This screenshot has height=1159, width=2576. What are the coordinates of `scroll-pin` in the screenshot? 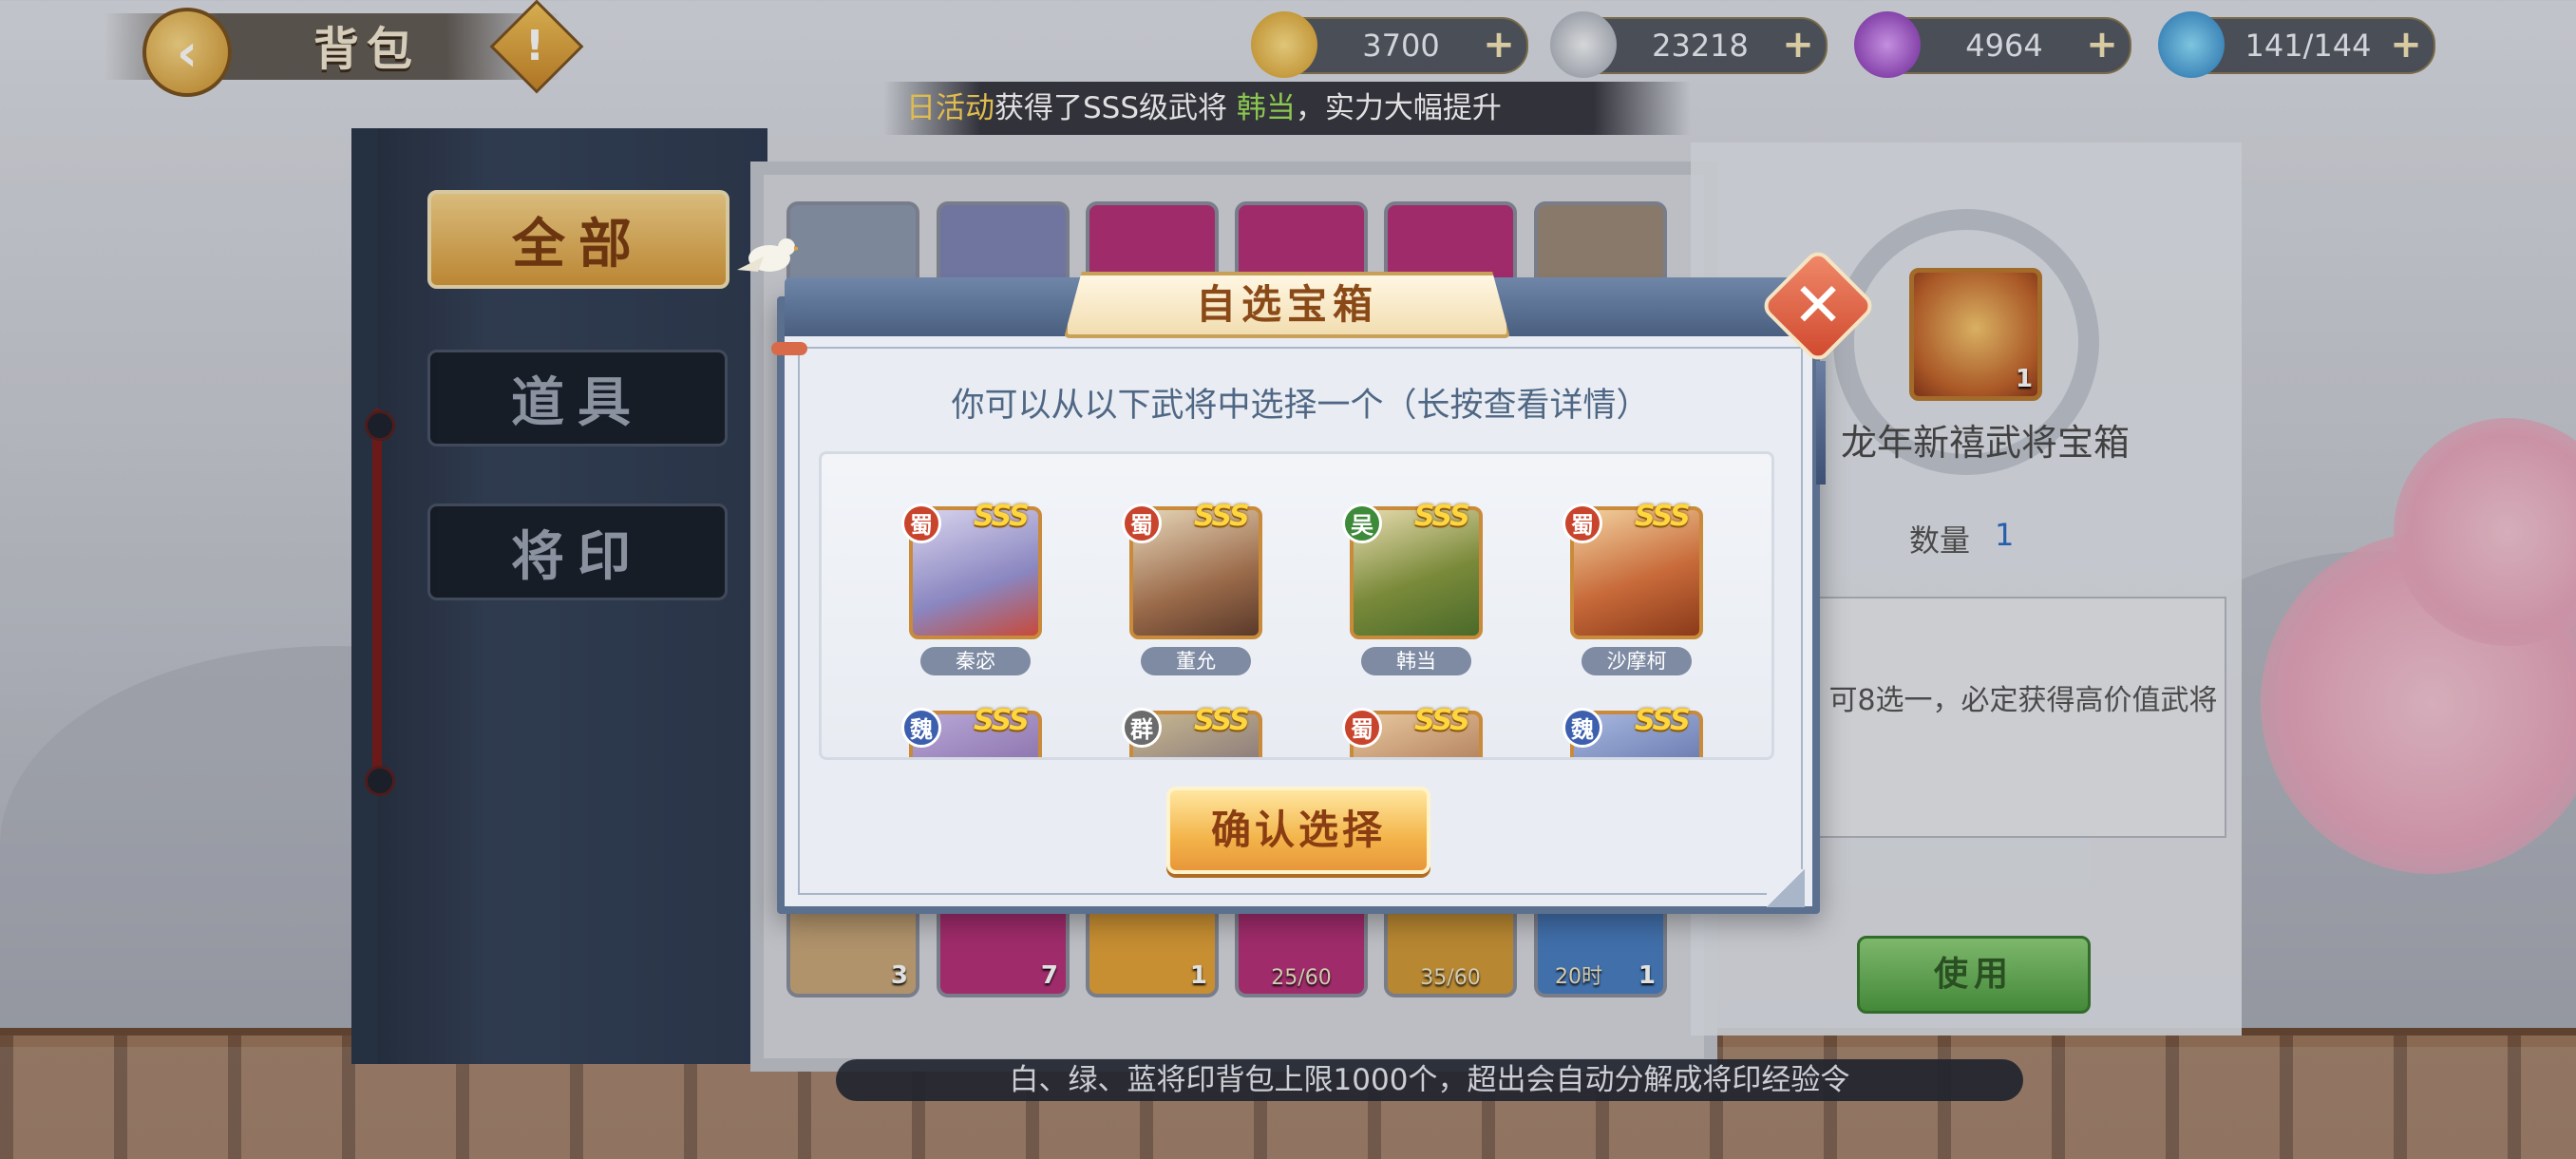 It's located at (789, 348).